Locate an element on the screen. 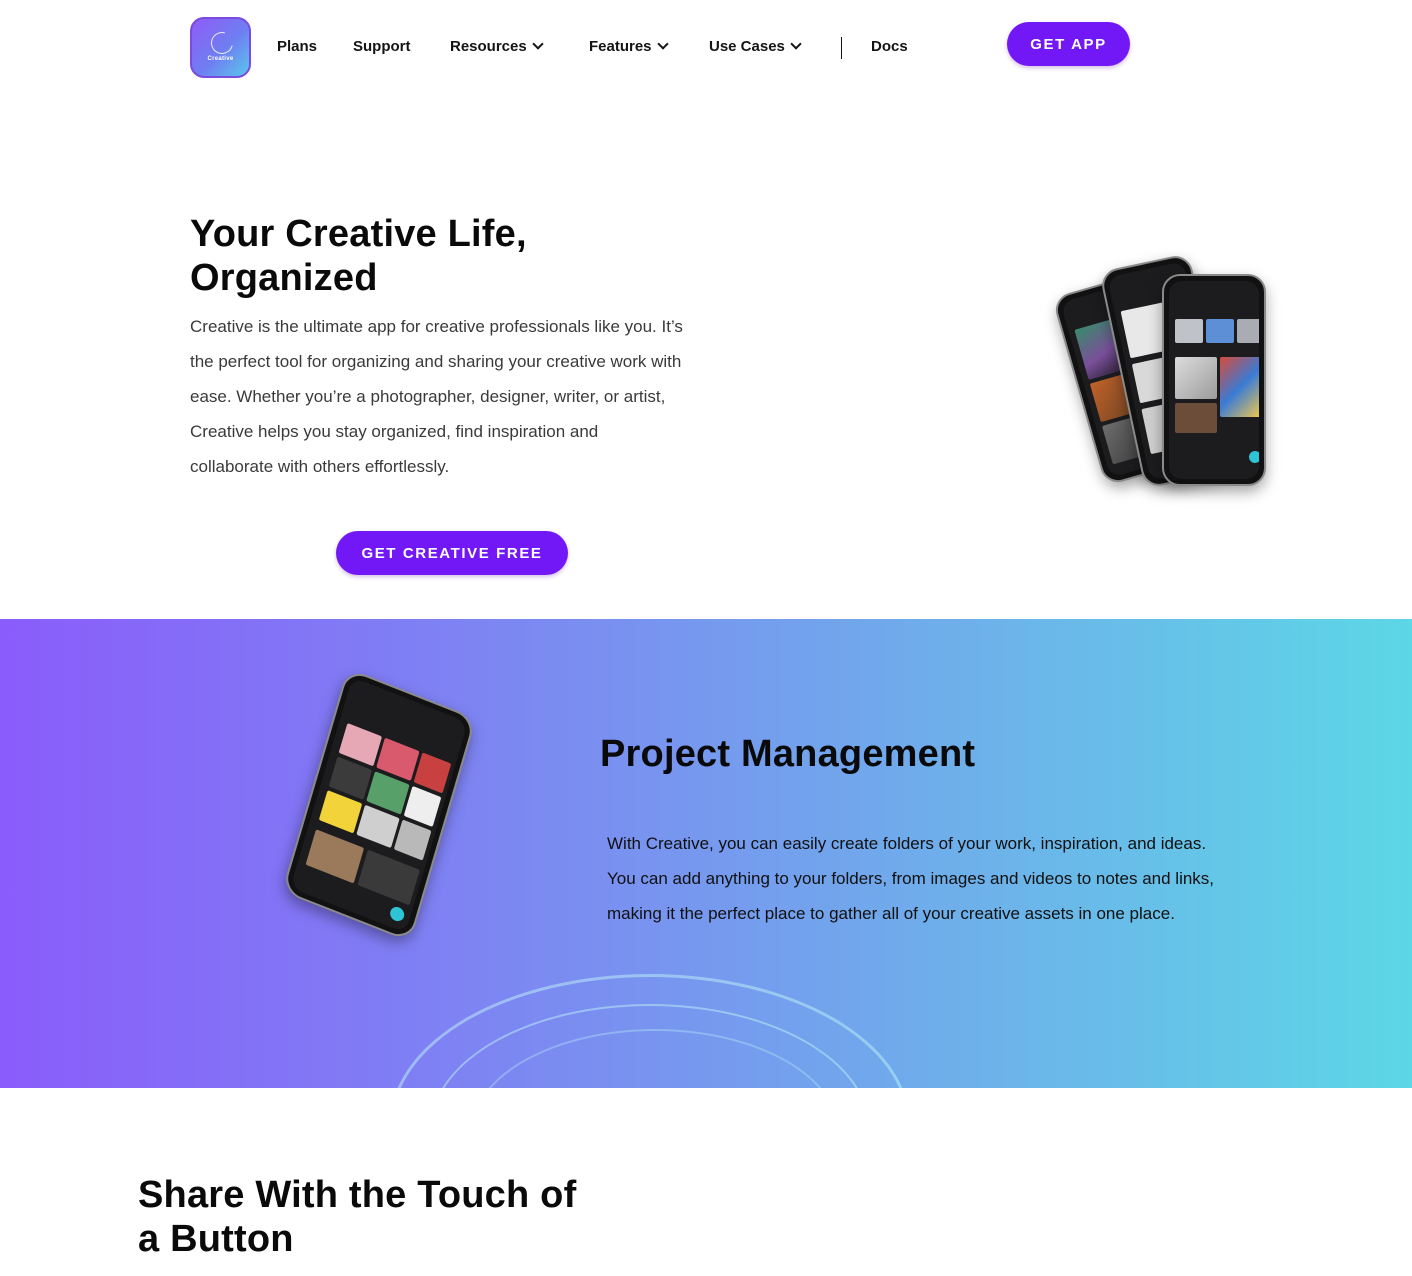 The image size is (1412, 1276). logo-text: Creative is located at coordinates (220, 59).